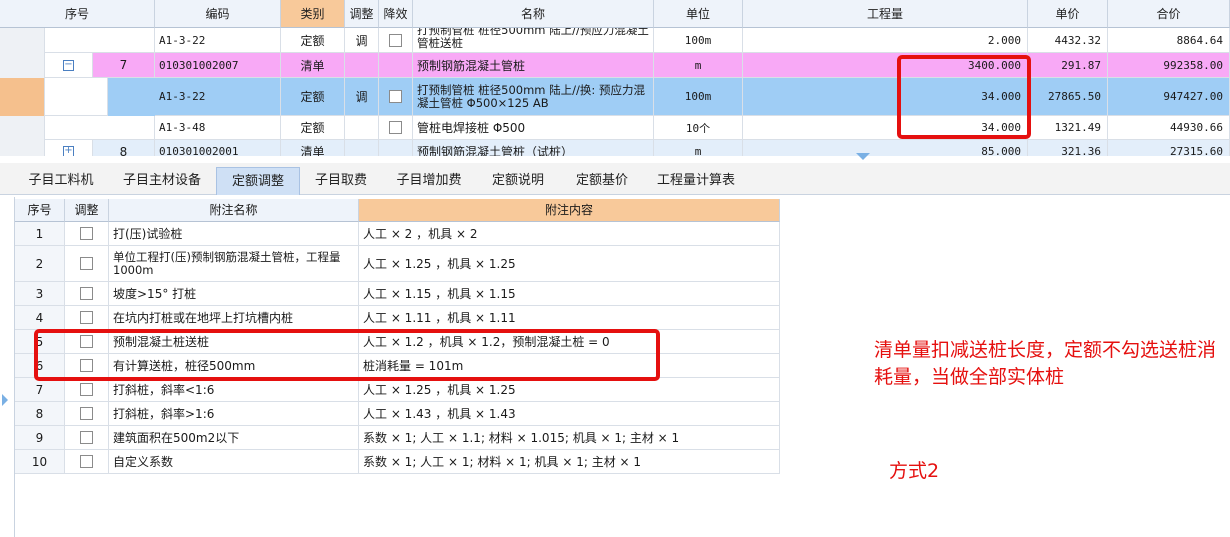 Image resolution: width=1230 pixels, height=537 pixels. I want to click on note-name-cell: 建筑面积在500m2以下, so click(234, 438).